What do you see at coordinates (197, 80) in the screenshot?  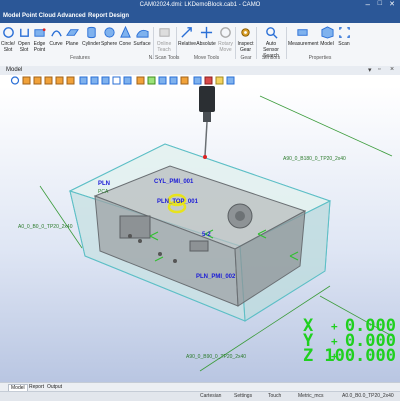 I see `settings-icon` at bounding box center [197, 80].